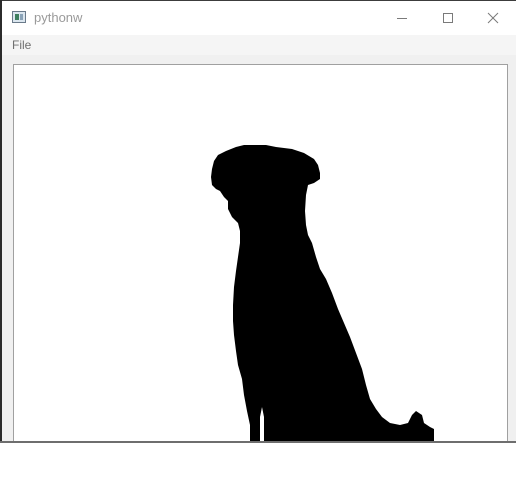 The height and width of the screenshot is (481, 516). I want to click on desktop-area-below, so click(258, 462).